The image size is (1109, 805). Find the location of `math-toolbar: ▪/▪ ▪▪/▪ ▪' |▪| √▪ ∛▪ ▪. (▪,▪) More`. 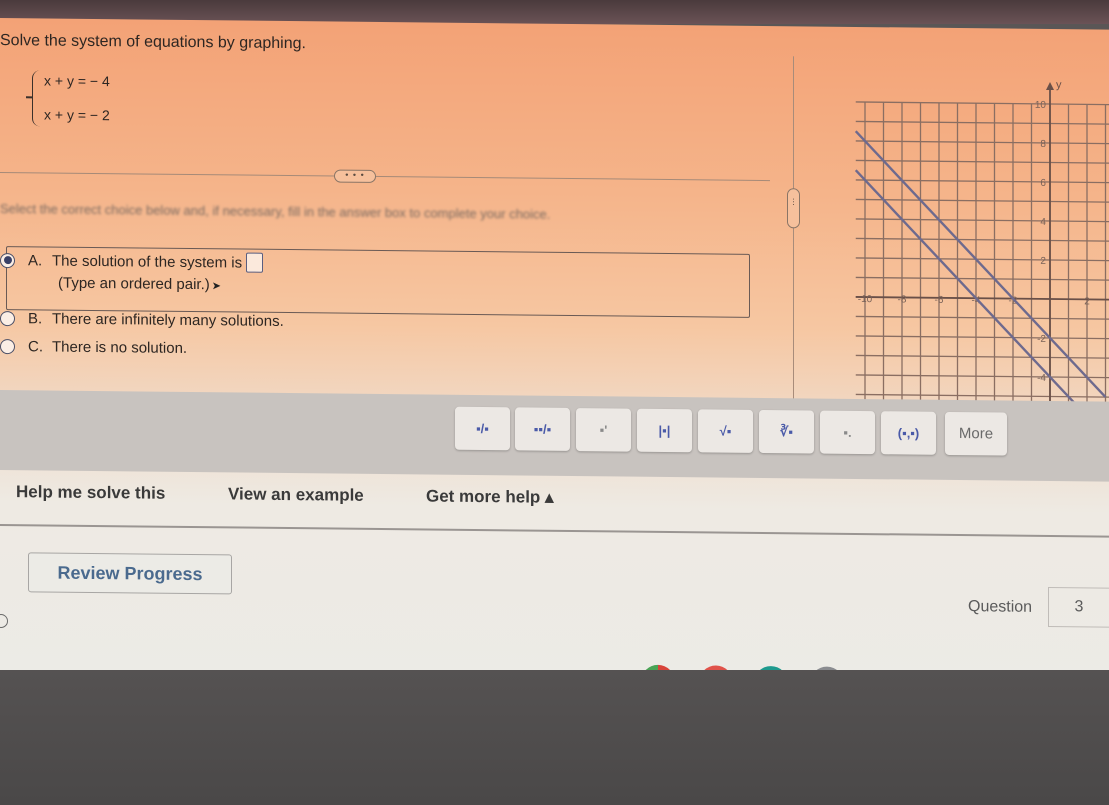

math-toolbar: ▪/▪ ▪▪/▪ ▪' |▪| √▪ ∛▪ ▪. (▪,▪) More is located at coordinates (554, 436).